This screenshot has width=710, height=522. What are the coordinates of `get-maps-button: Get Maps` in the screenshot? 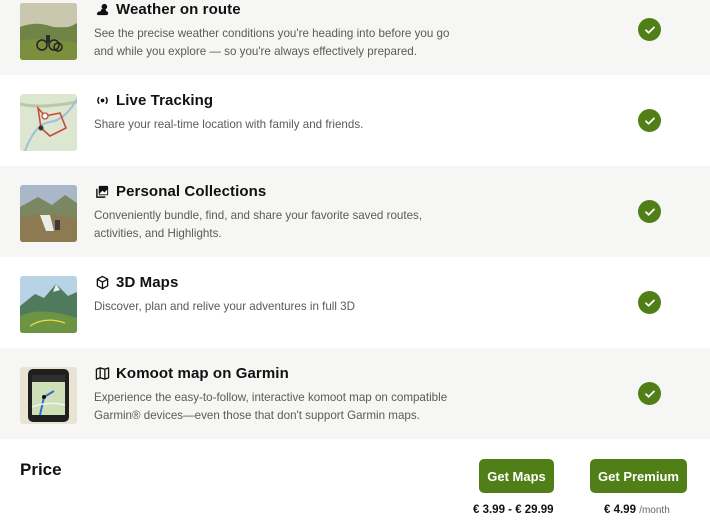 It's located at (516, 476).